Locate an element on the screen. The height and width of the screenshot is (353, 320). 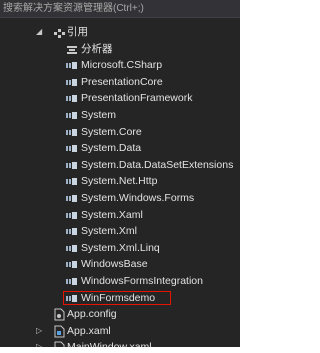
tree-node-reference: System.Net.Http is located at coordinates (120, 181).